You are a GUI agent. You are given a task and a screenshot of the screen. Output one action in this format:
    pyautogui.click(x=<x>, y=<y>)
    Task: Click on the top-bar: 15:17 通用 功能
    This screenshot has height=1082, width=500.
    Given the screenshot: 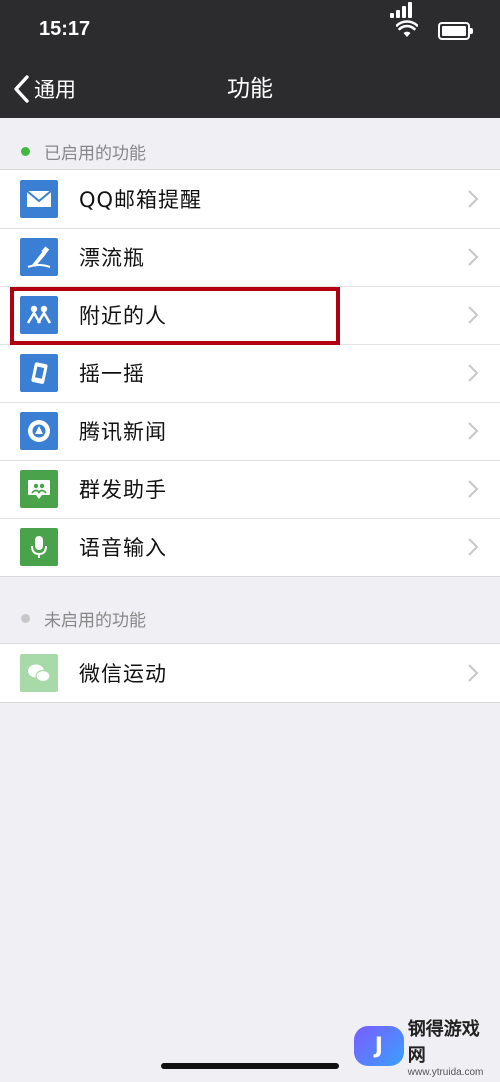 What is the action you would take?
    pyautogui.click(x=250, y=59)
    